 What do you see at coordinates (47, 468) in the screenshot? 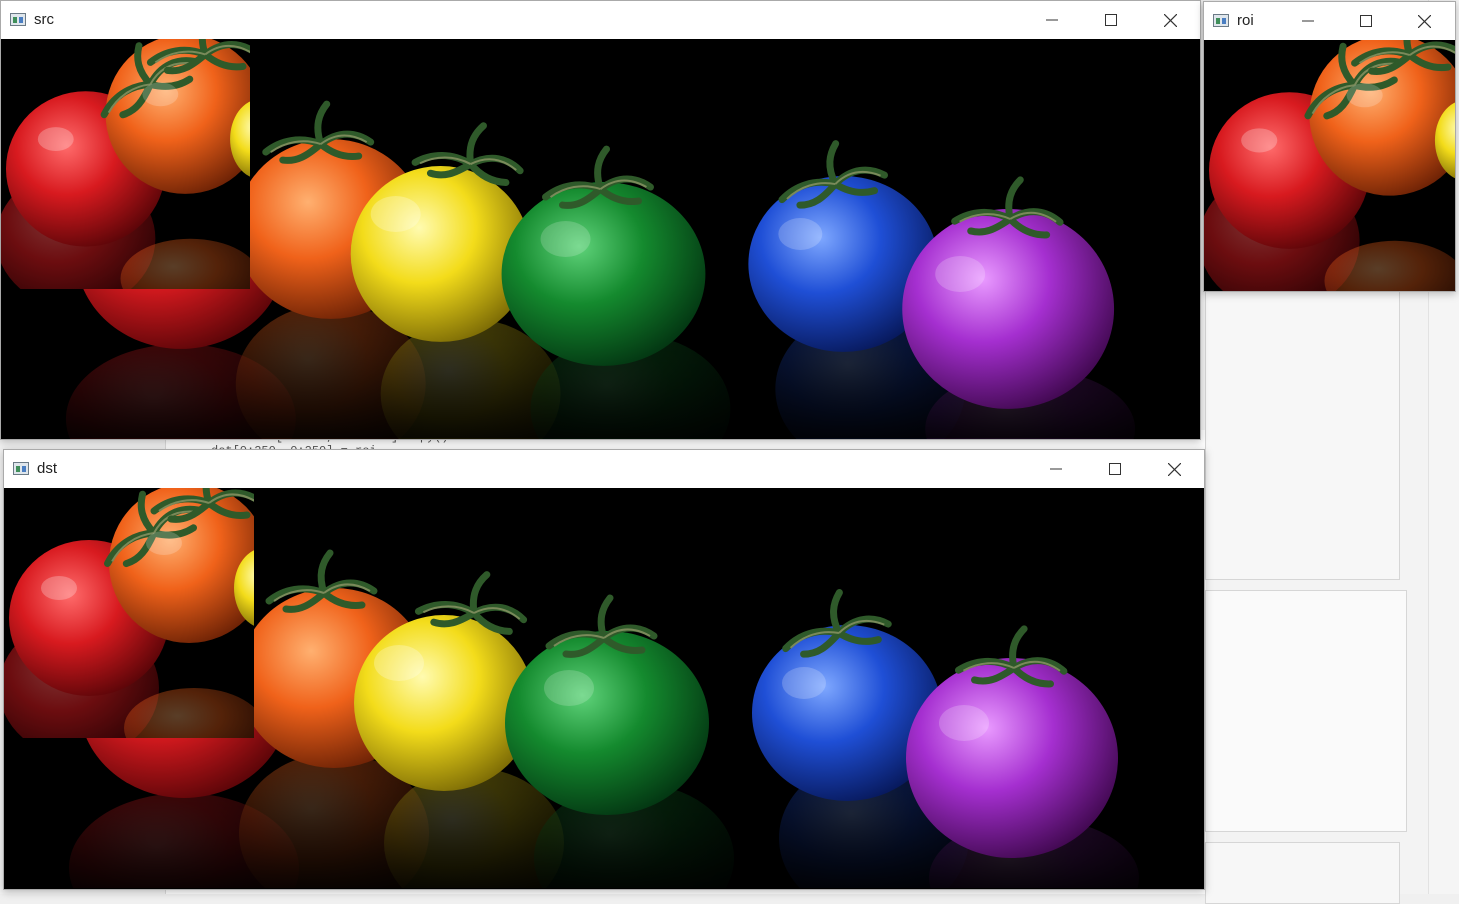
I see `window-title: dst` at bounding box center [47, 468].